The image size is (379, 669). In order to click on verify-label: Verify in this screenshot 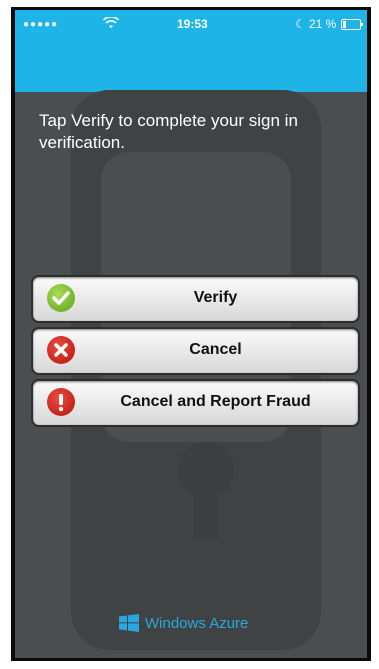, I will do `click(215, 297)`.